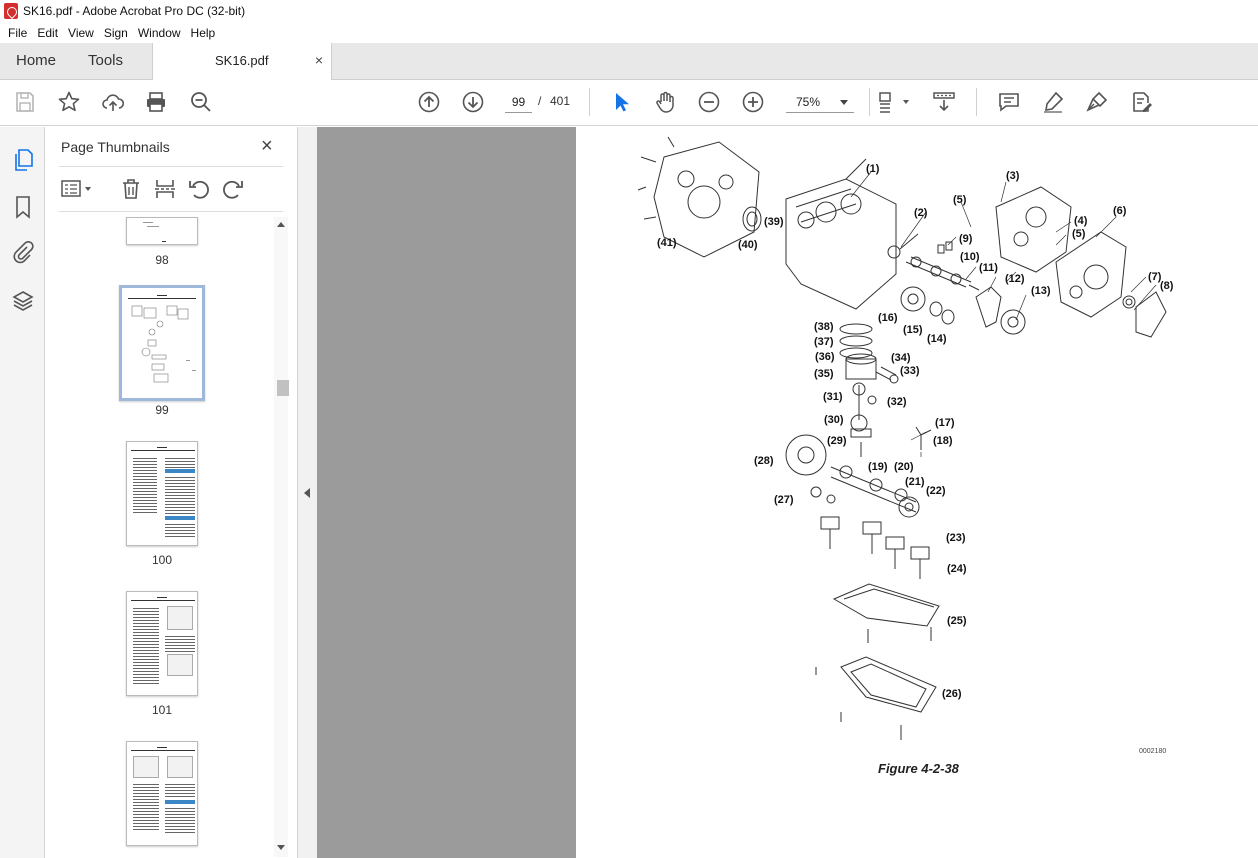 The image size is (1258, 858). Describe the element at coordinates (1081, 221) in the screenshot. I see `callout-label: (4)` at that location.